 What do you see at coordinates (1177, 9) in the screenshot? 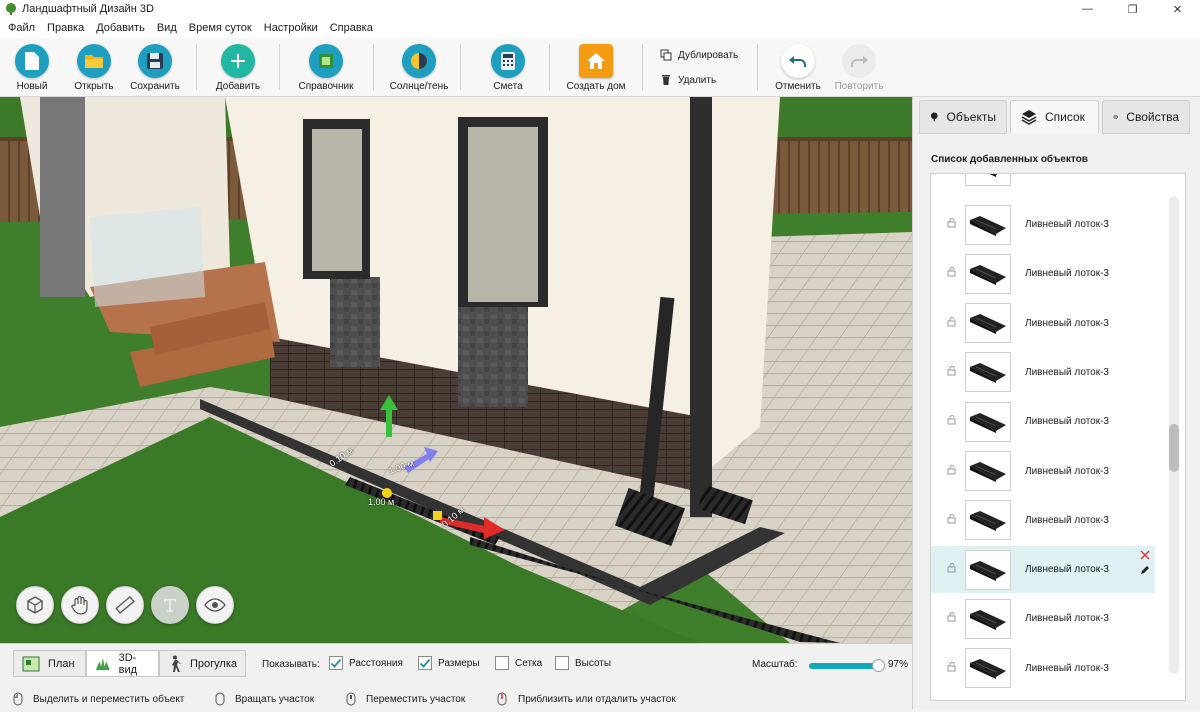
I see `close-button: ✕` at bounding box center [1177, 9].